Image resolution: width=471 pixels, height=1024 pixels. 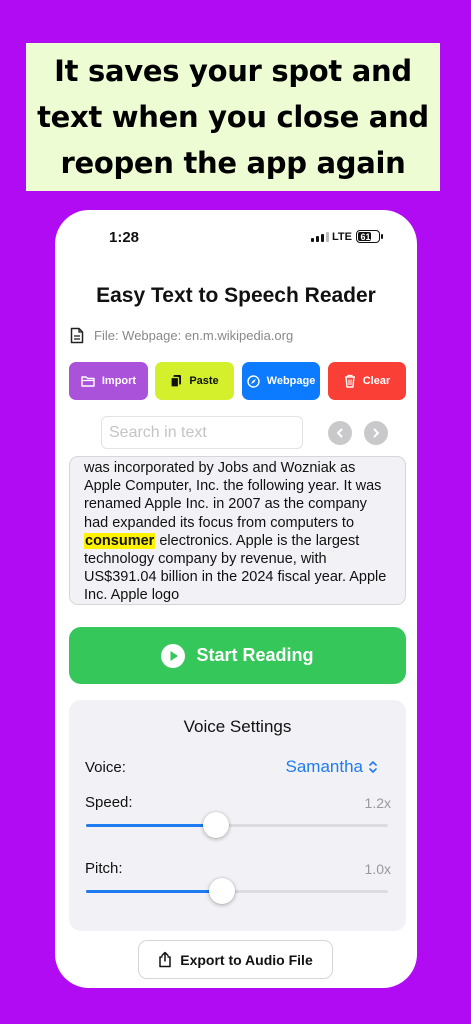 I want to click on pitch-slider-thumb, so click(x=221, y=891).